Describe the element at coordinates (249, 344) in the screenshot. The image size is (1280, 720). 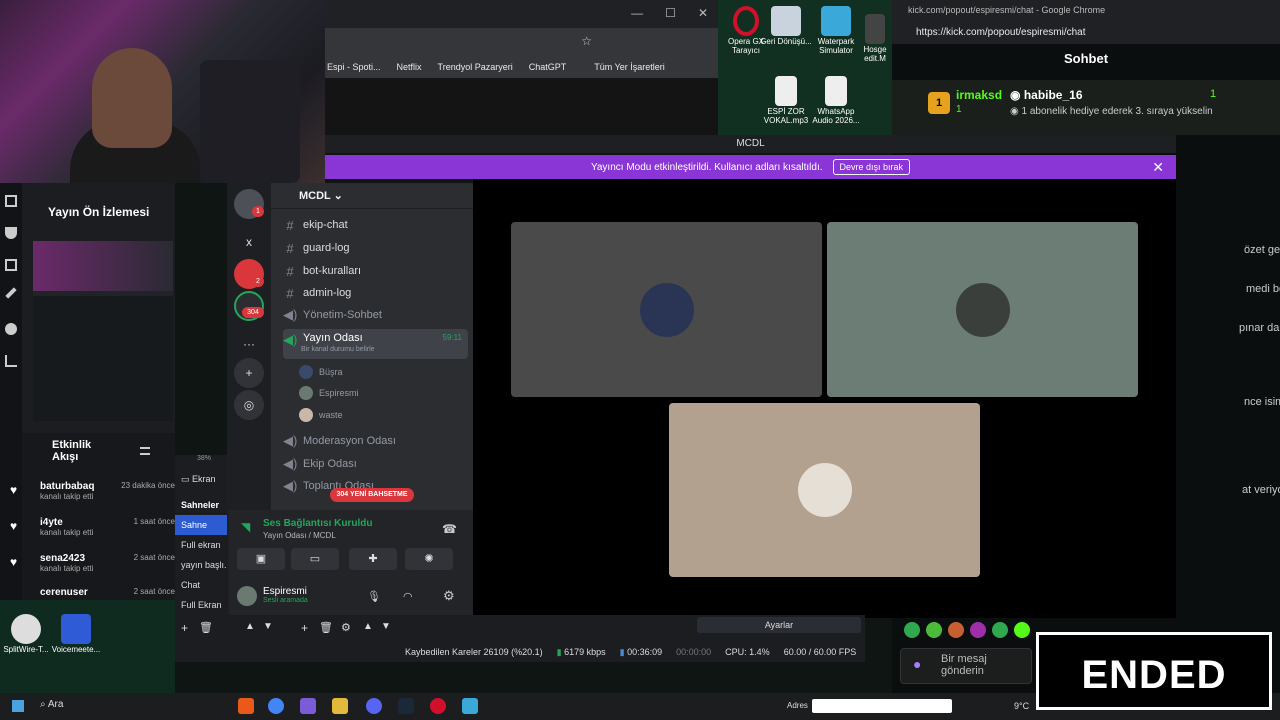
I see `more-icon: ···` at that location.